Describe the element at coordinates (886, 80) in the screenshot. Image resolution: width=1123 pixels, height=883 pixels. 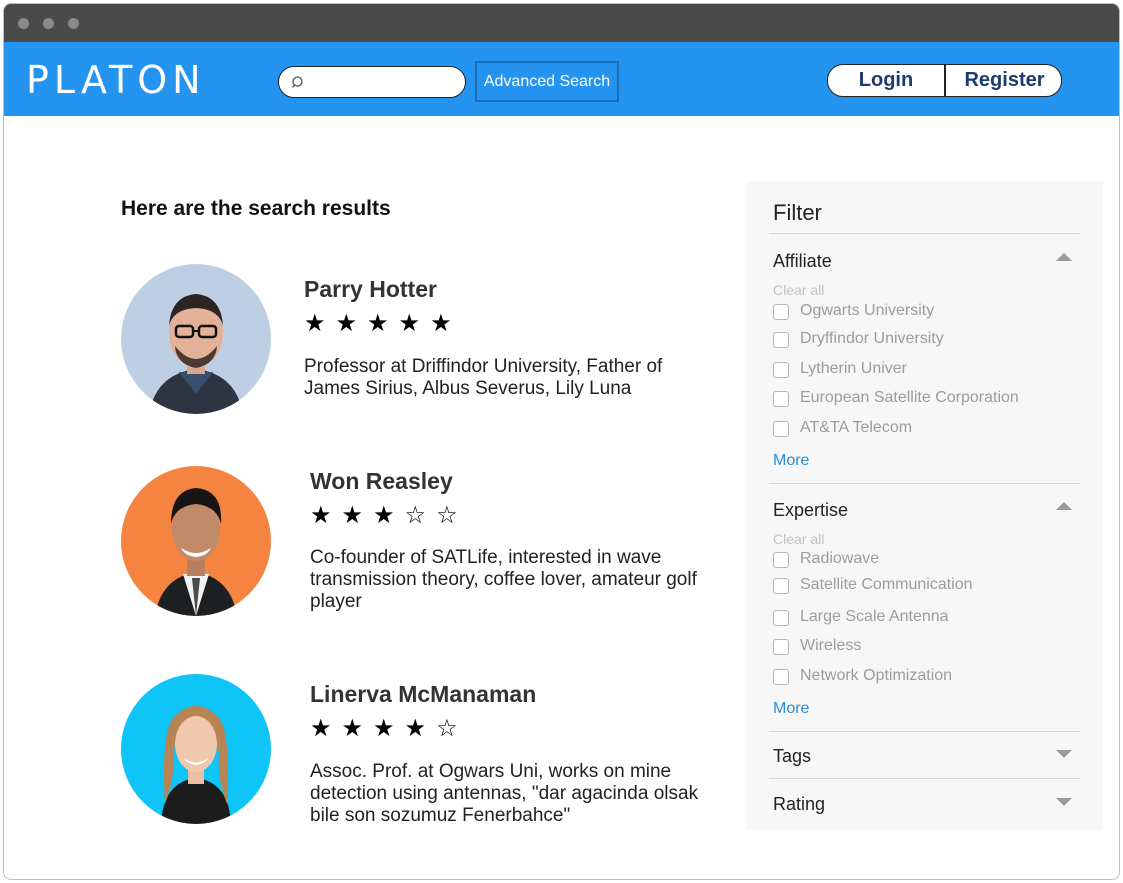
I see `login-button: Login` at that location.